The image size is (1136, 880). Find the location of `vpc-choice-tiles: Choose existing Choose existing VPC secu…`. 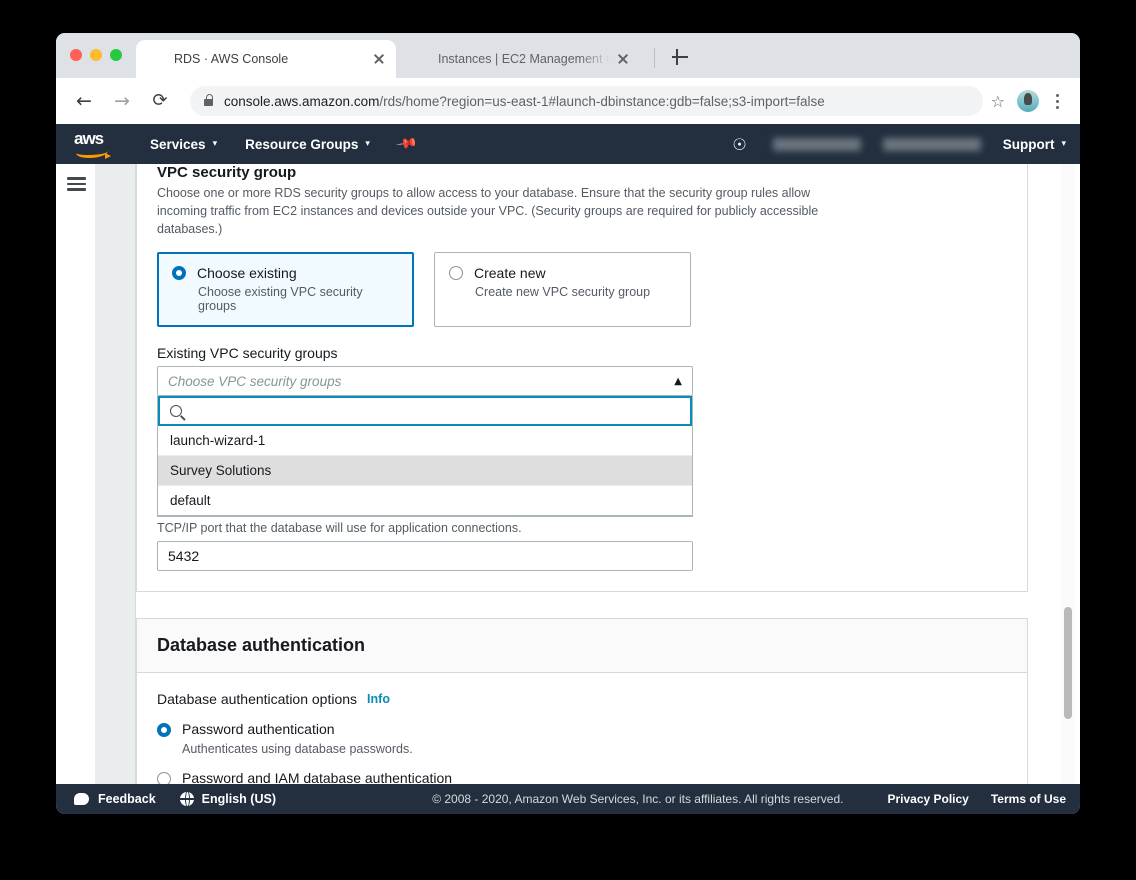

vpc-choice-tiles: Choose existing Choose existing VPC secu… is located at coordinates (582, 289).